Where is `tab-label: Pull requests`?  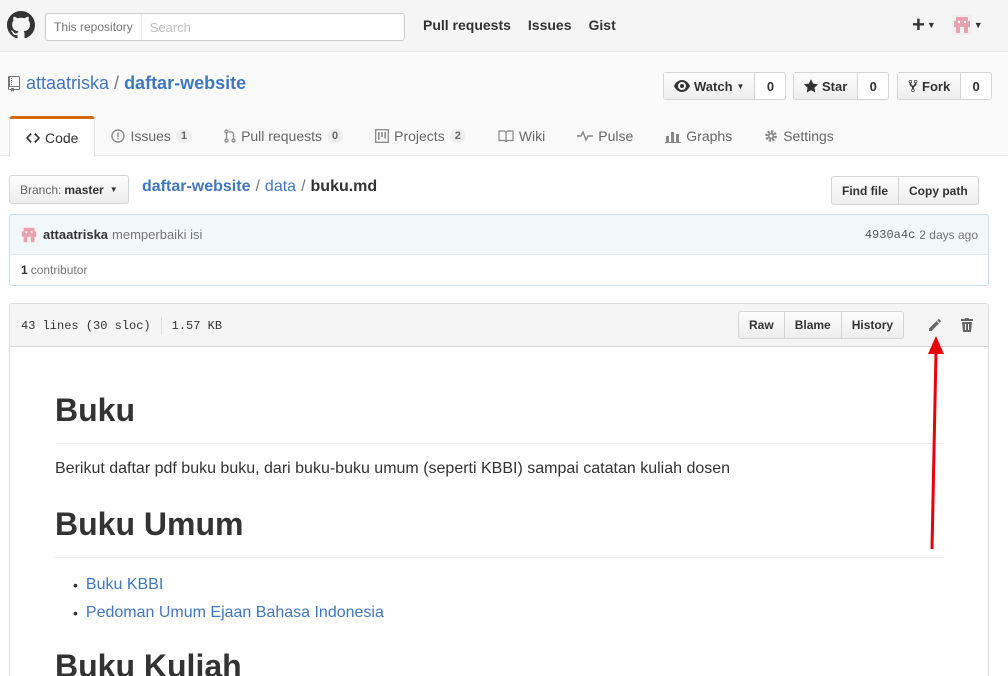
tab-label: Pull requests is located at coordinates (281, 136).